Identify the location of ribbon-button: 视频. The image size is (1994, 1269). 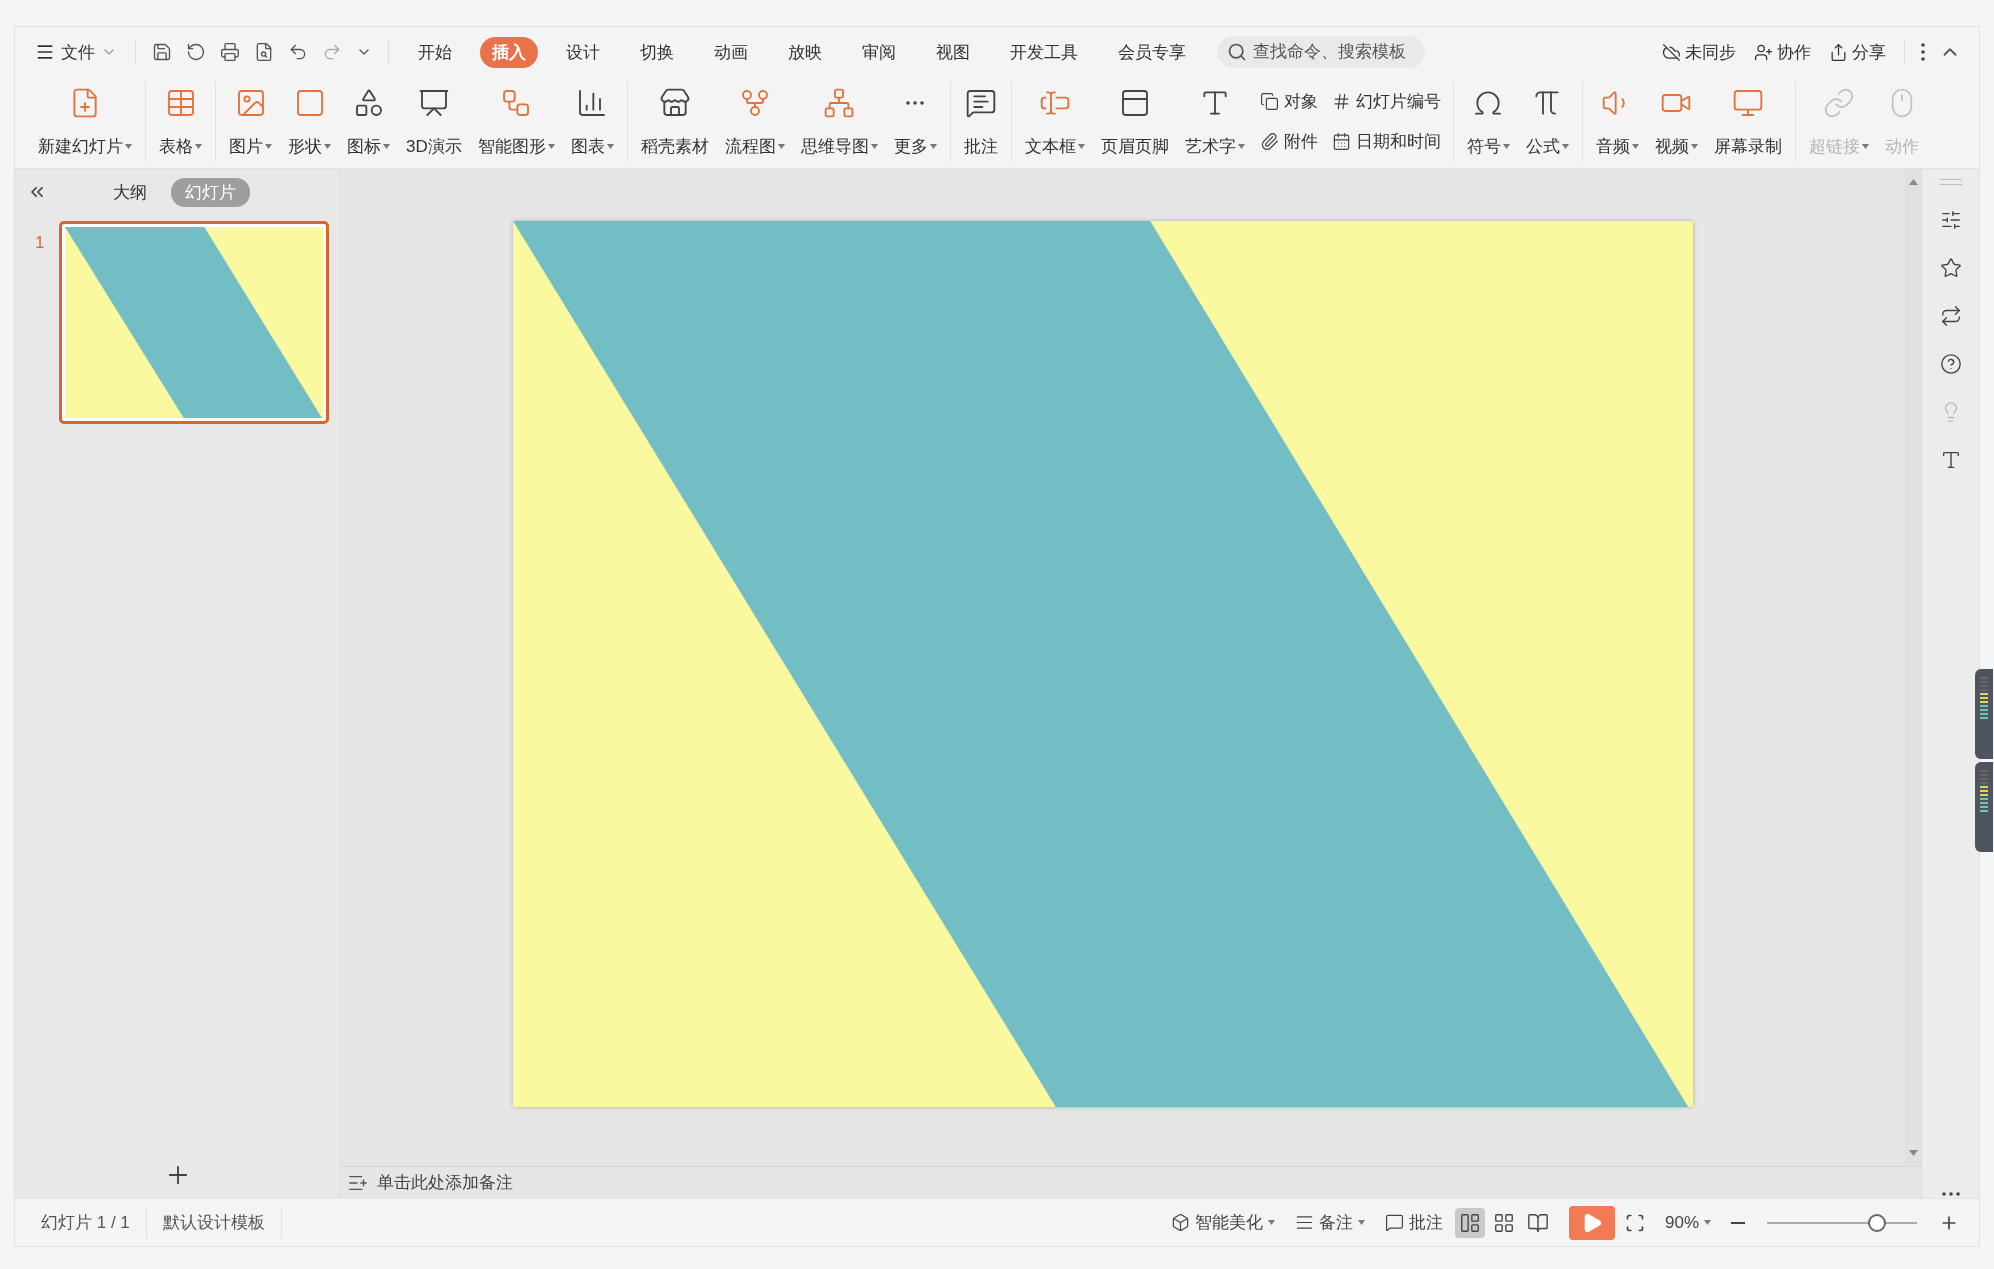
(1676, 121).